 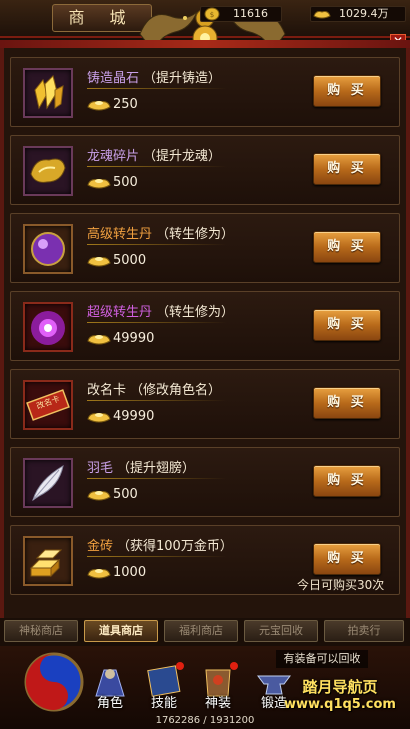 What do you see at coordinates (110, 686) in the screenshot?
I see `character-button: 角色` at bounding box center [110, 686].